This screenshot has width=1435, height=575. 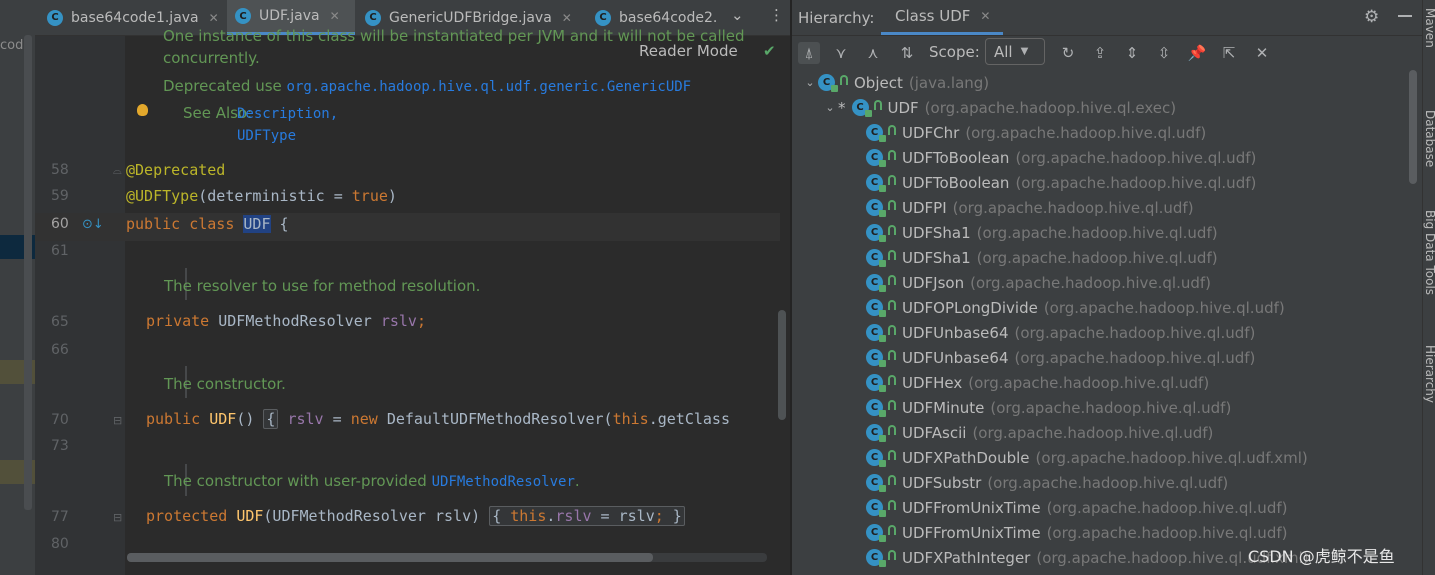 What do you see at coordinates (266, 136) in the screenshot?
I see `see-also-udftype-link: UDFType` at bounding box center [266, 136].